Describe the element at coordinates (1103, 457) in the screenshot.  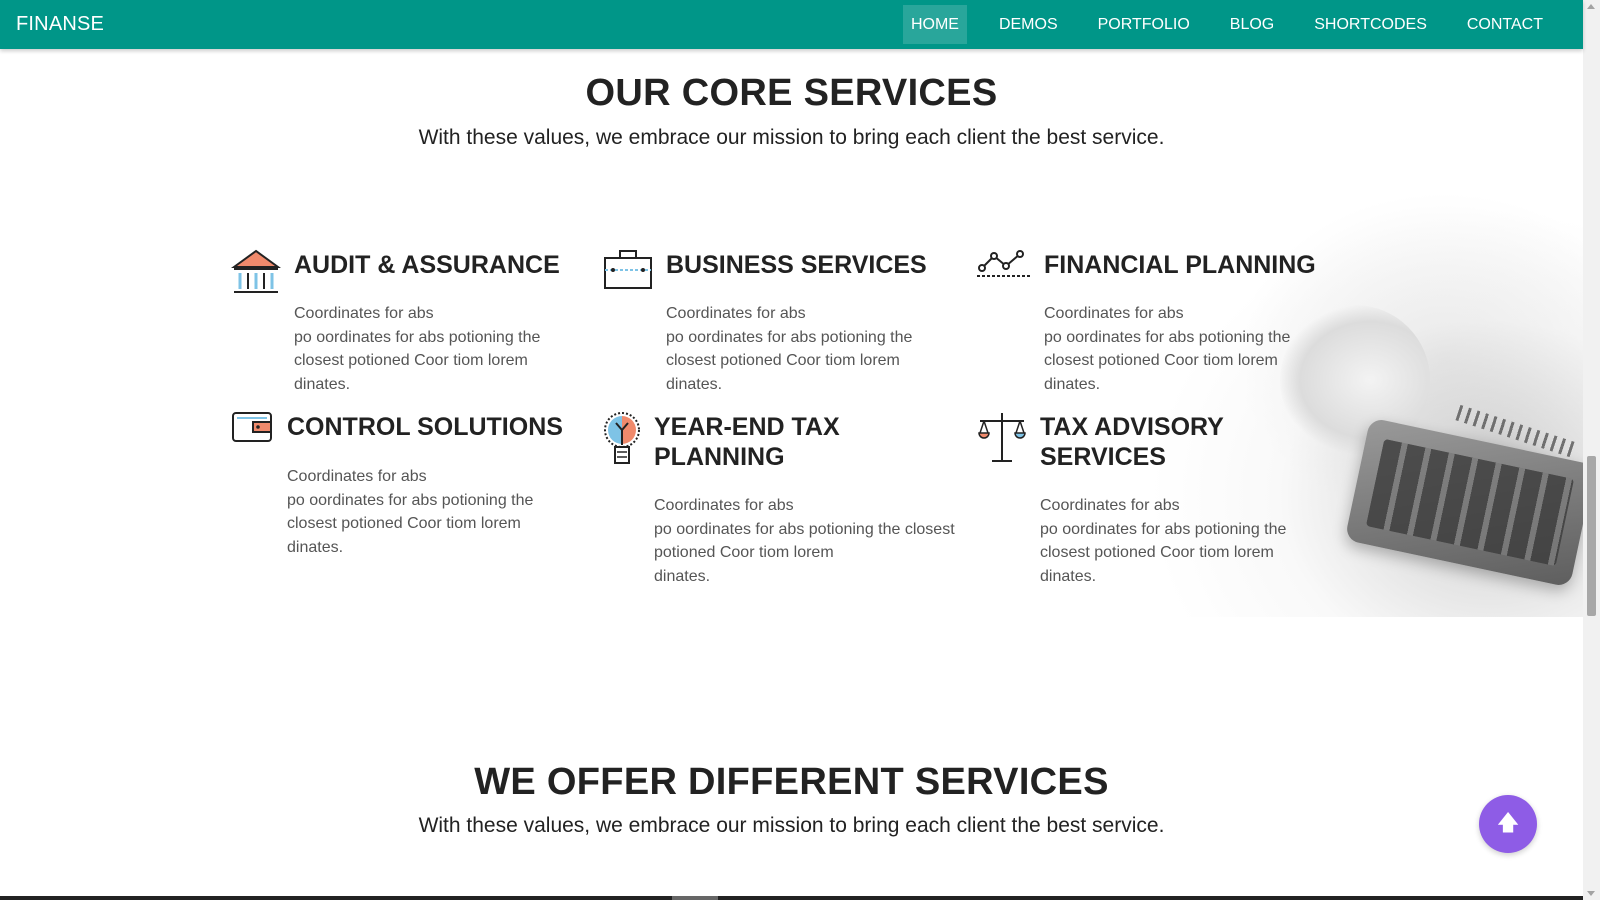
I see `title-line: SERVICES` at that location.